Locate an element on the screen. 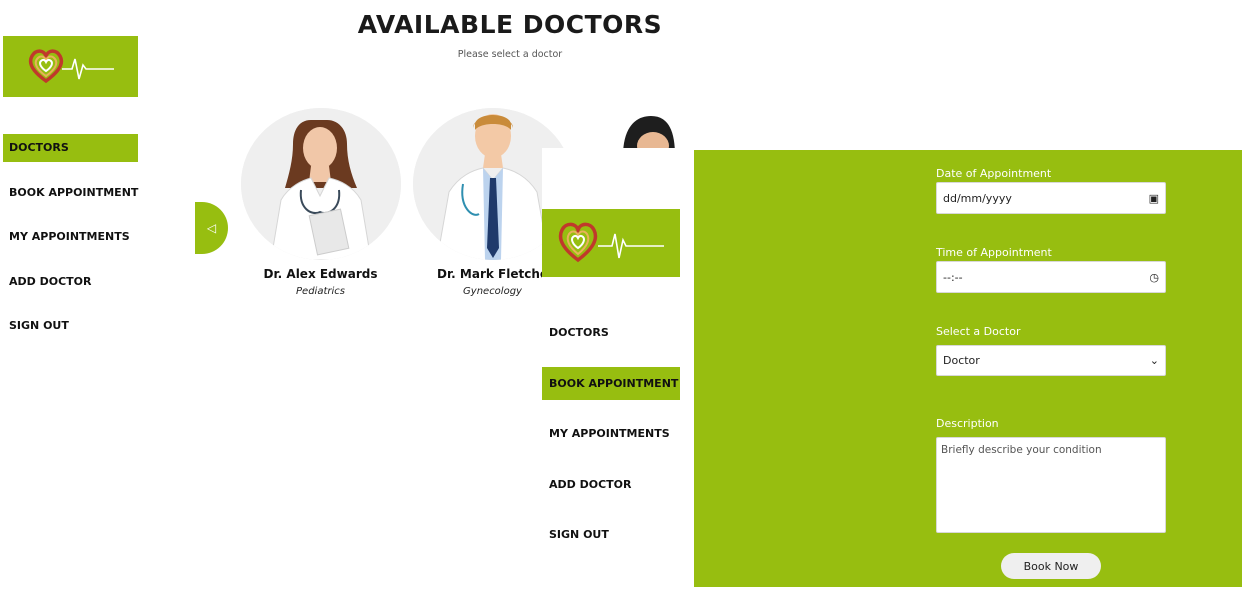 This screenshot has width=1250, height=593. doctor-avatar-icon is located at coordinates (320, 184).